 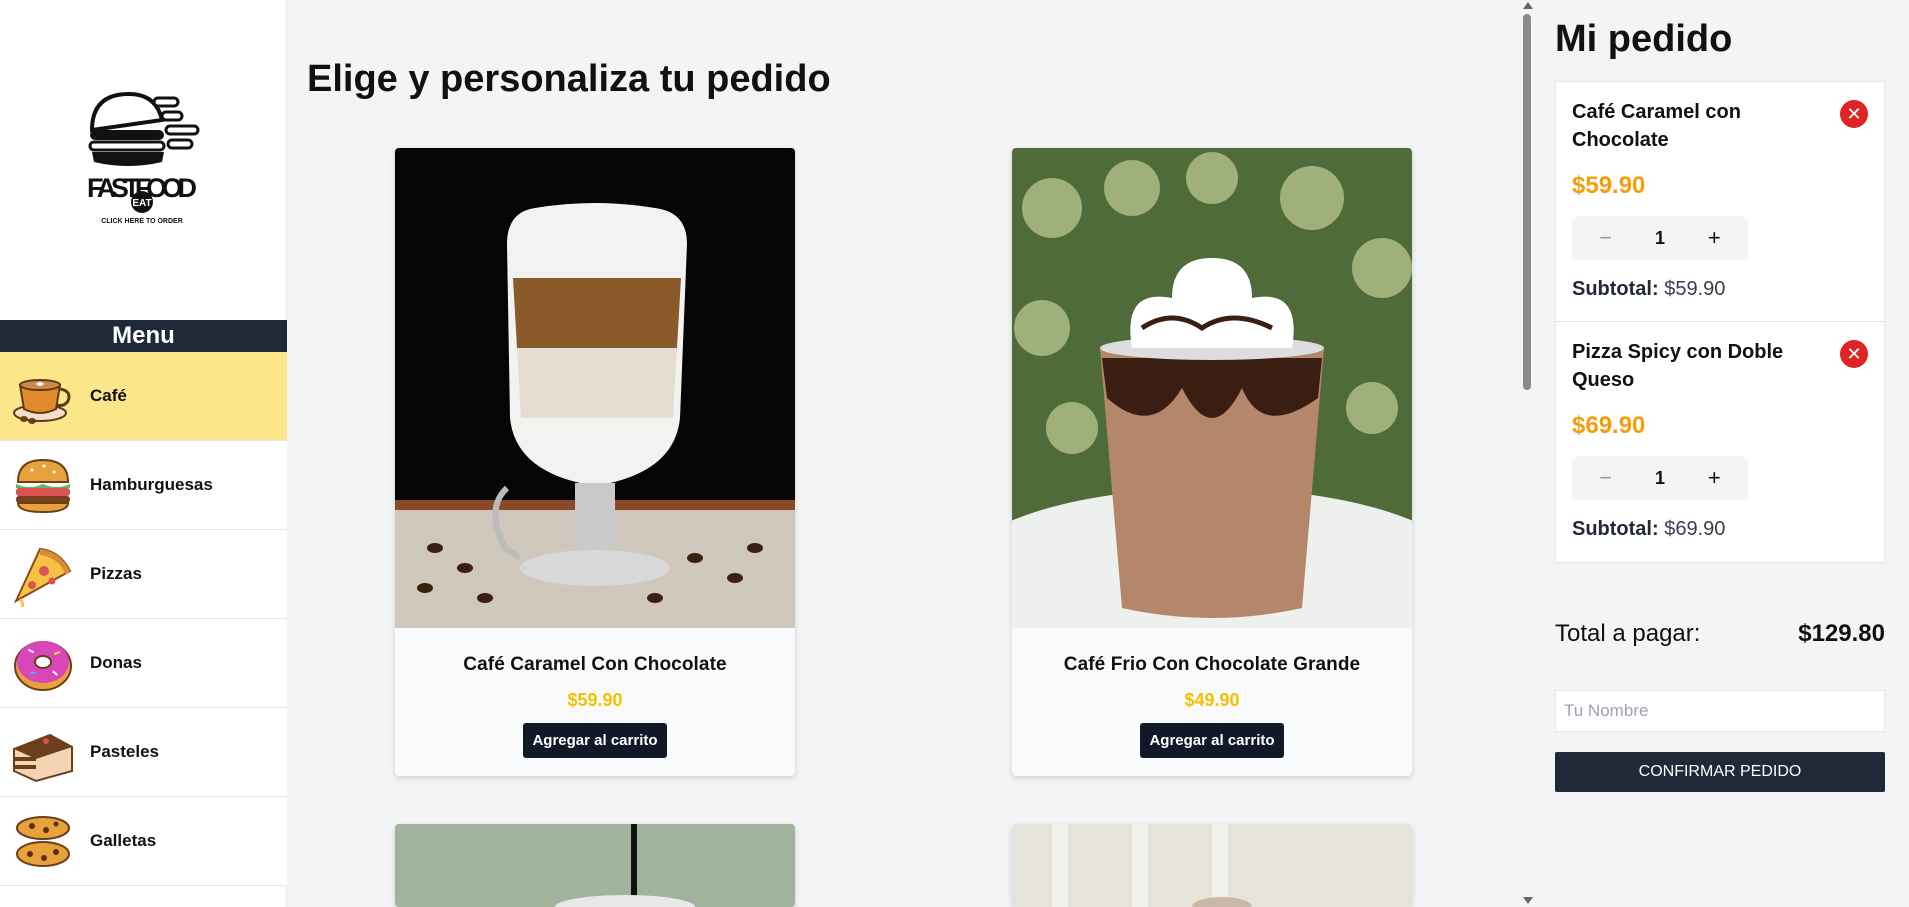 I want to click on product-price: $59.90, so click(x=595, y=700).